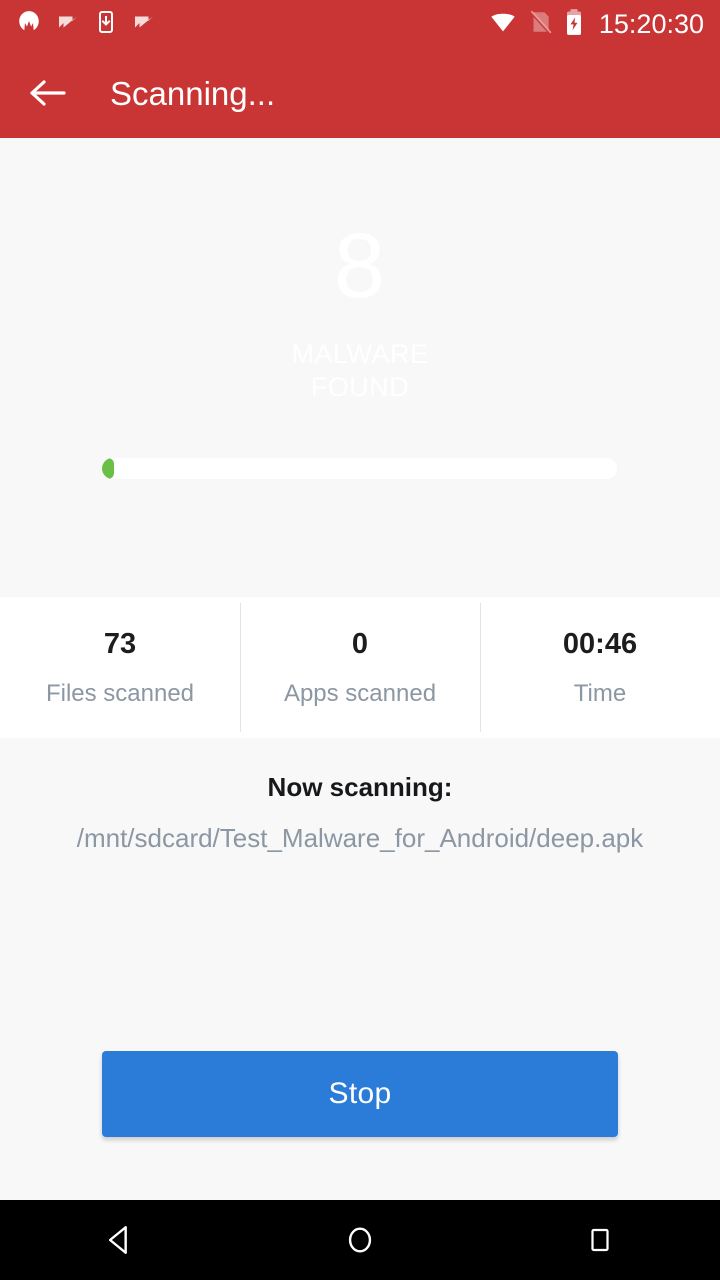 The image size is (720, 1280). What do you see at coordinates (360, 1094) in the screenshot?
I see `stop-button: Stop` at bounding box center [360, 1094].